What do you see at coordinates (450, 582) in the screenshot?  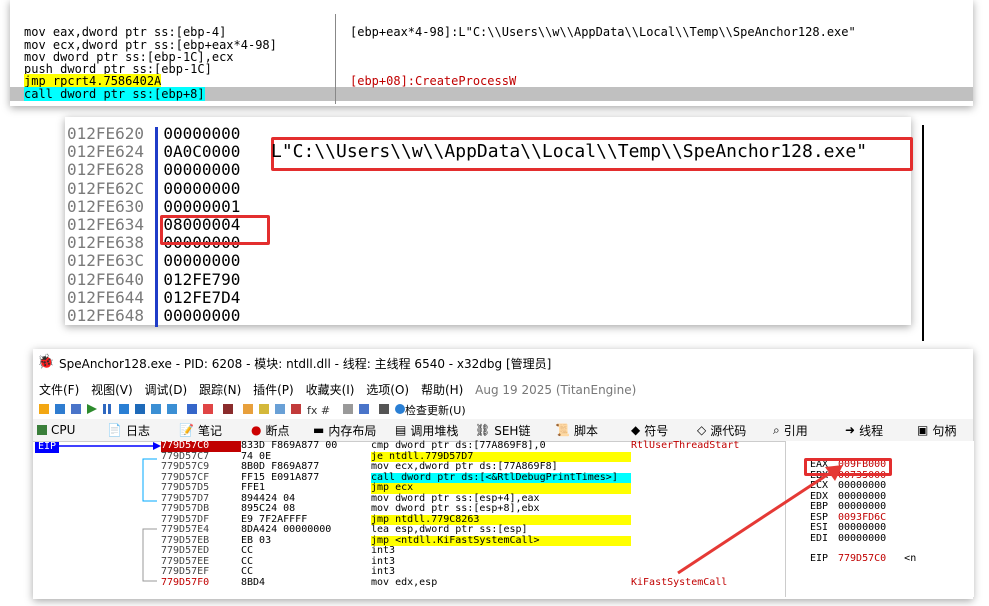 I see `disasm-row: 779D57F0 8BD4 mov edx,esp KiFastSystemCall` at bounding box center [450, 582].